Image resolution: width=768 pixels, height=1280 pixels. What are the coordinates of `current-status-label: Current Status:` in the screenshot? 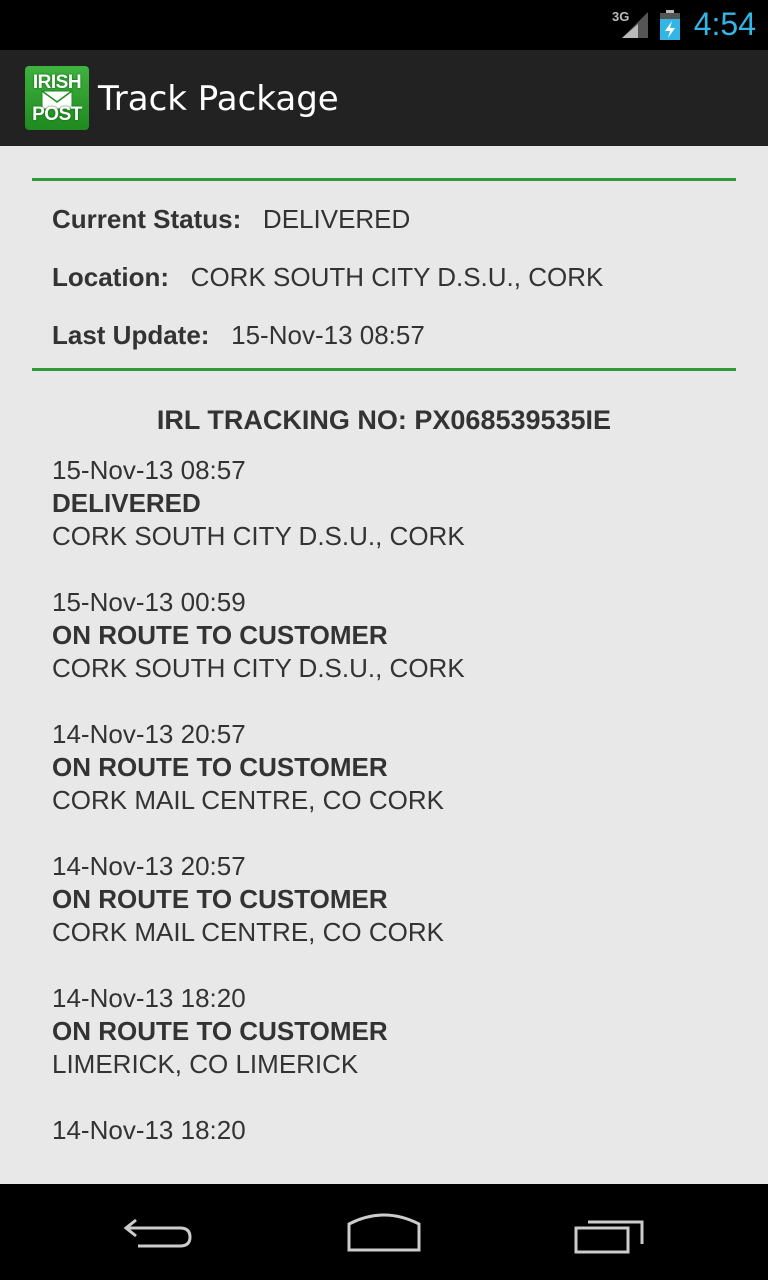 It's located at (147, 219).